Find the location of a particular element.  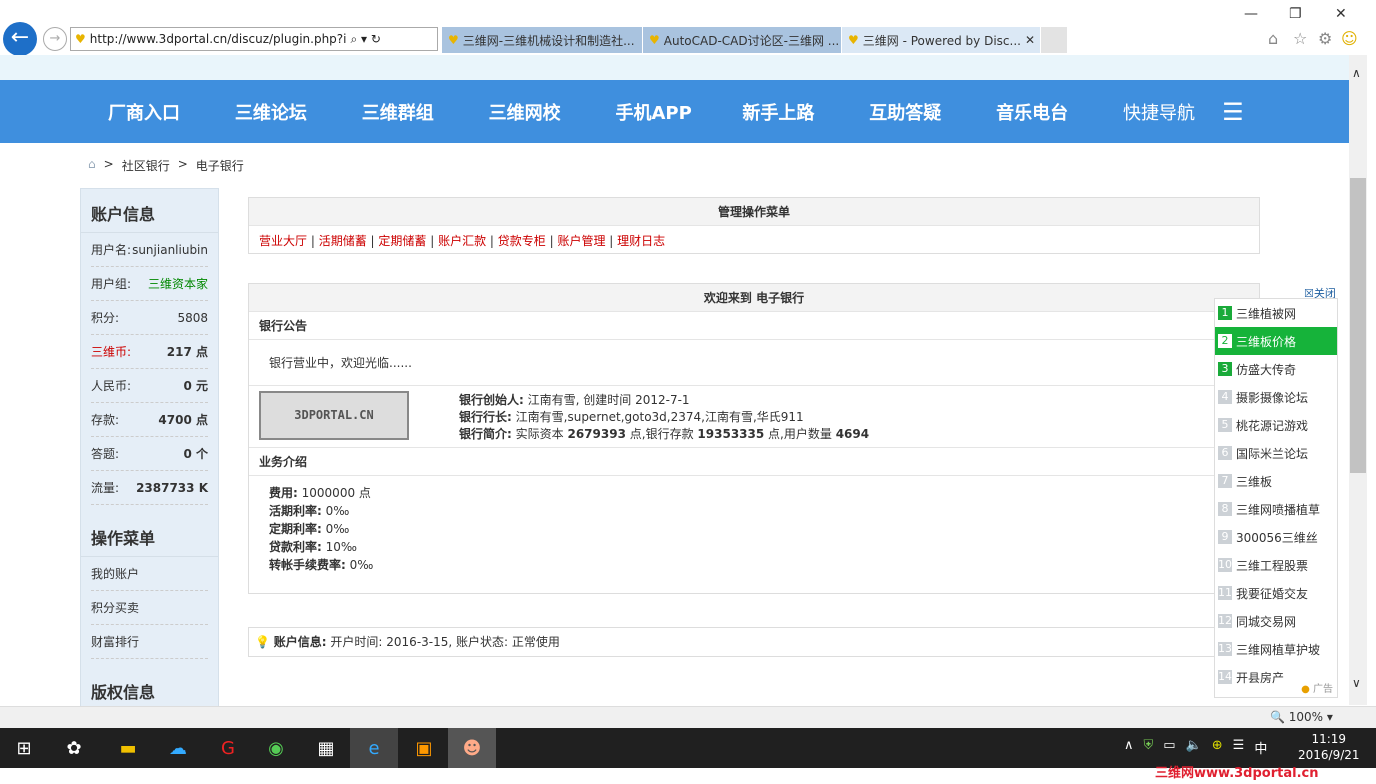

ad-item-label: 300056三维丝 is located at coordinates (1277, 537).